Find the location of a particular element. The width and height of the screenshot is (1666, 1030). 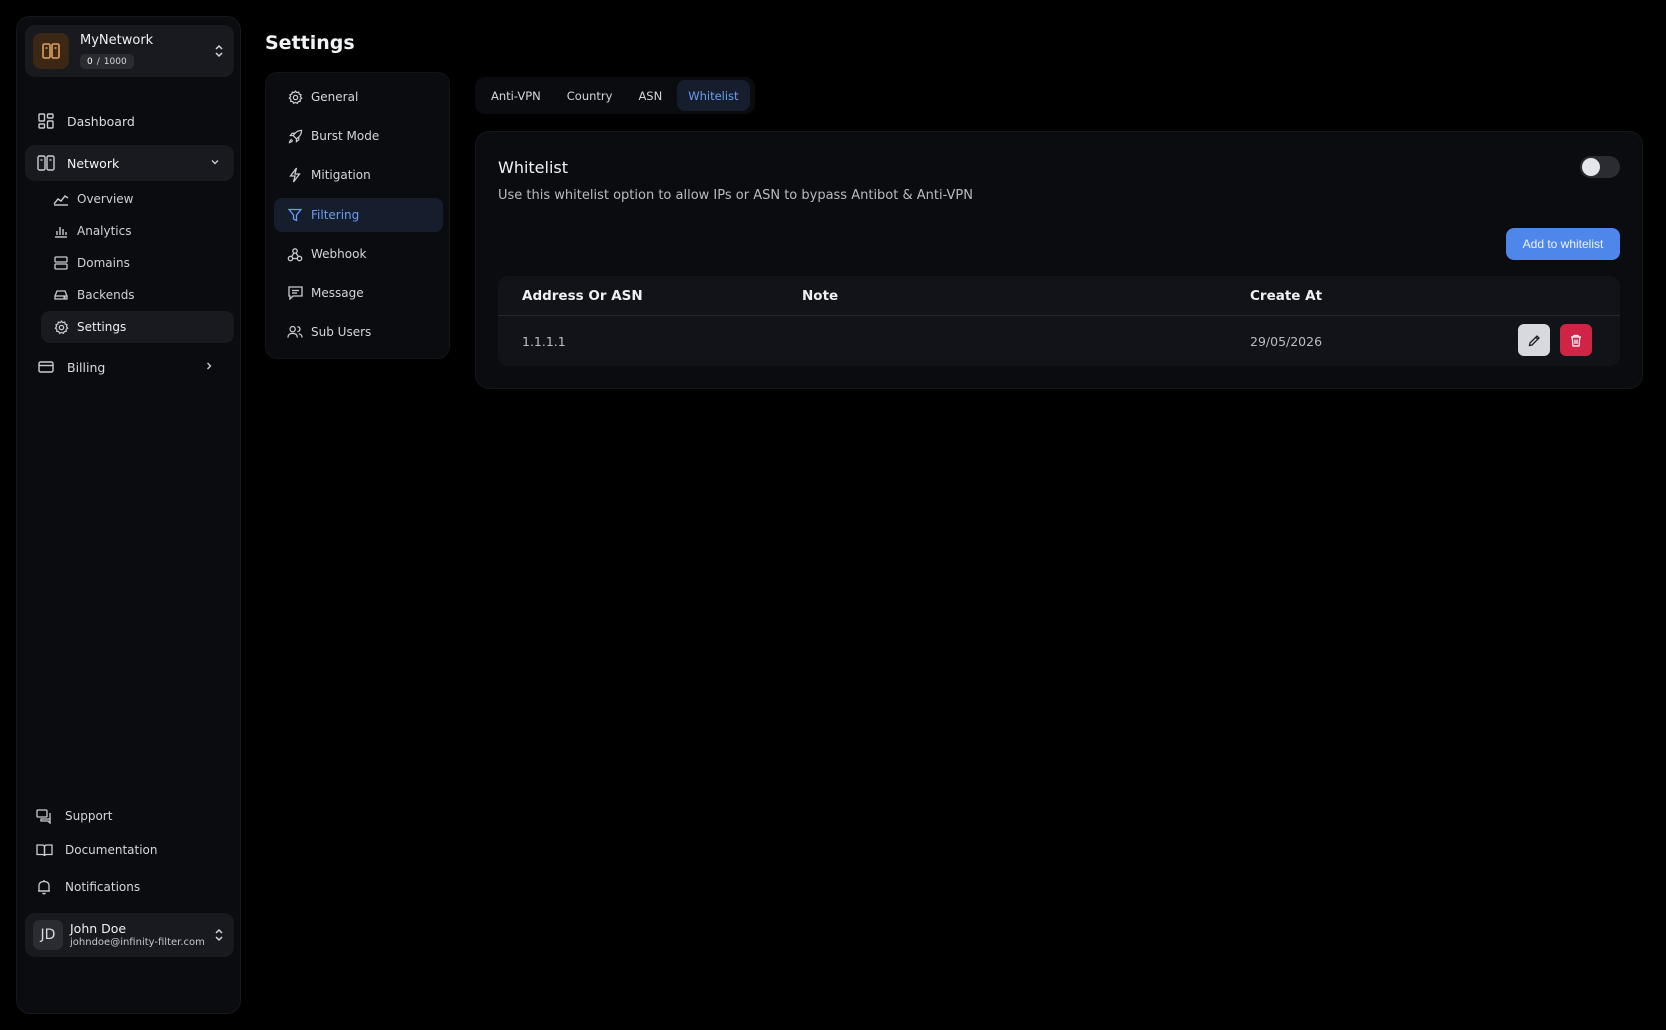

settings-item-message: Message is located at coordinates (358, 293).